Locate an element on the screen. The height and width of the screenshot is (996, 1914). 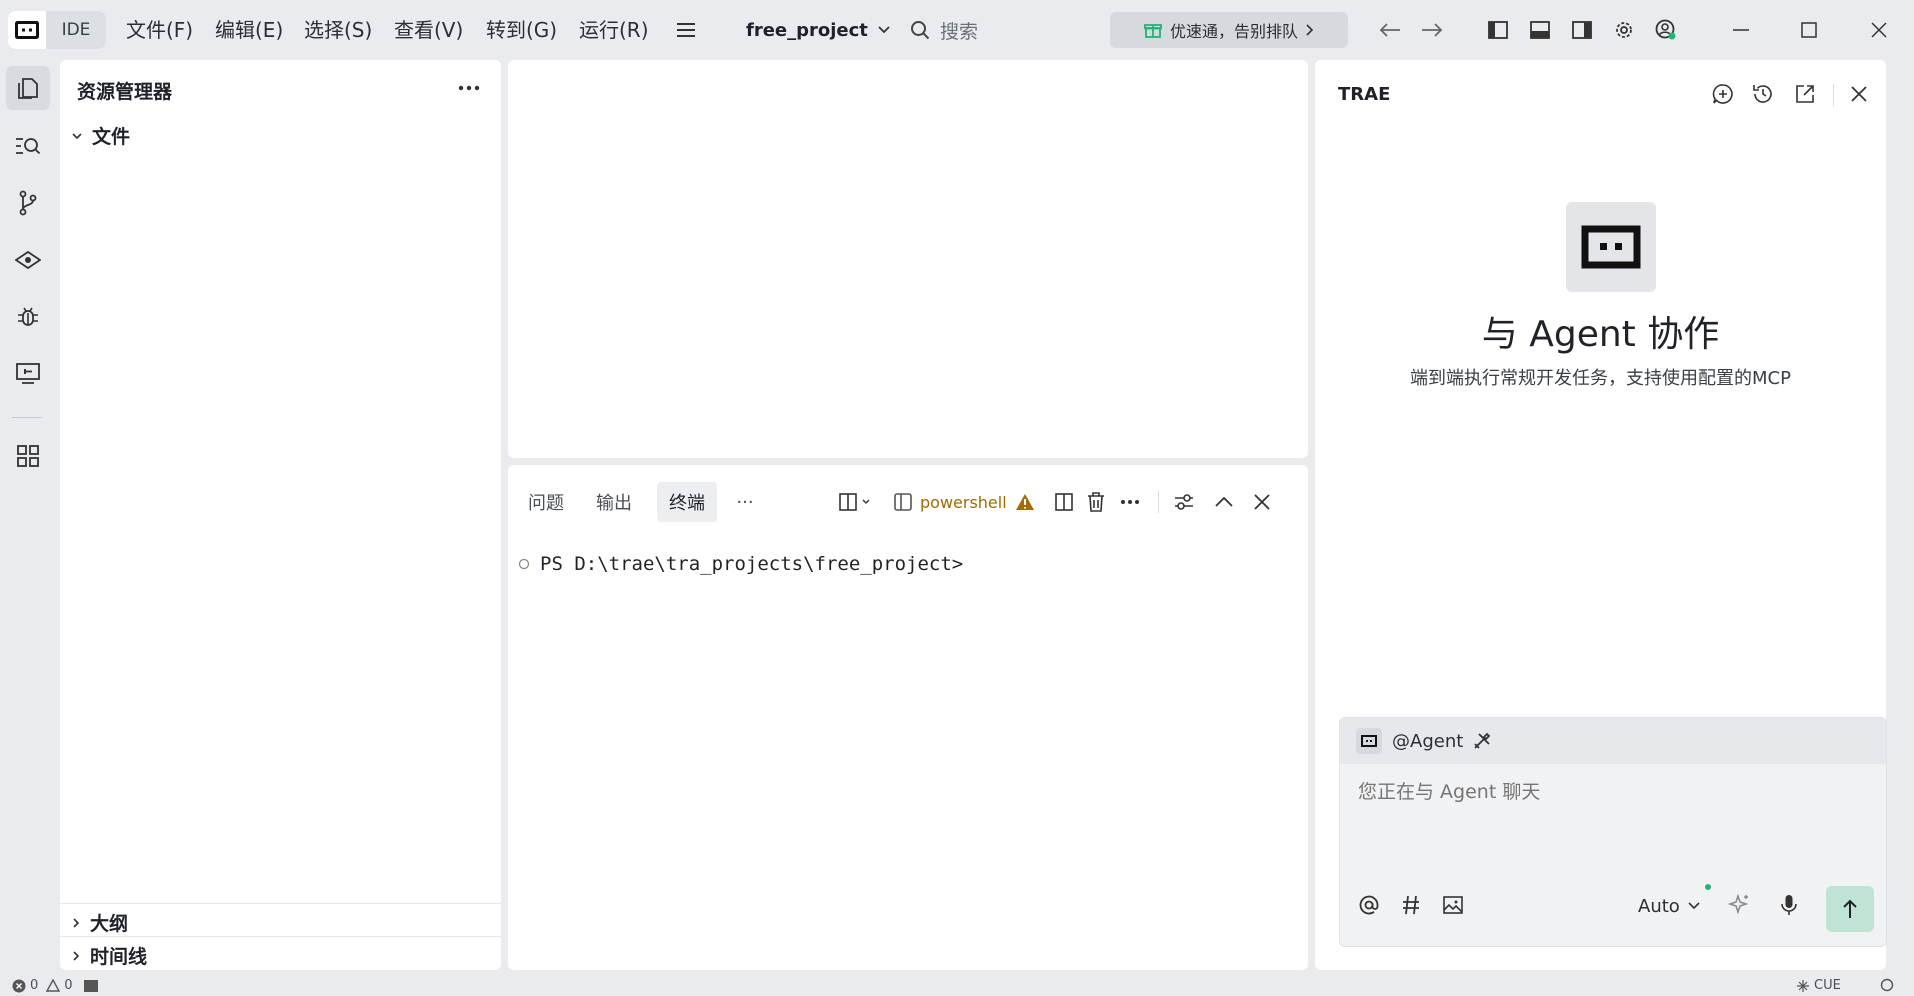
remote-monitor-icon is located at coordinates (28, 374).